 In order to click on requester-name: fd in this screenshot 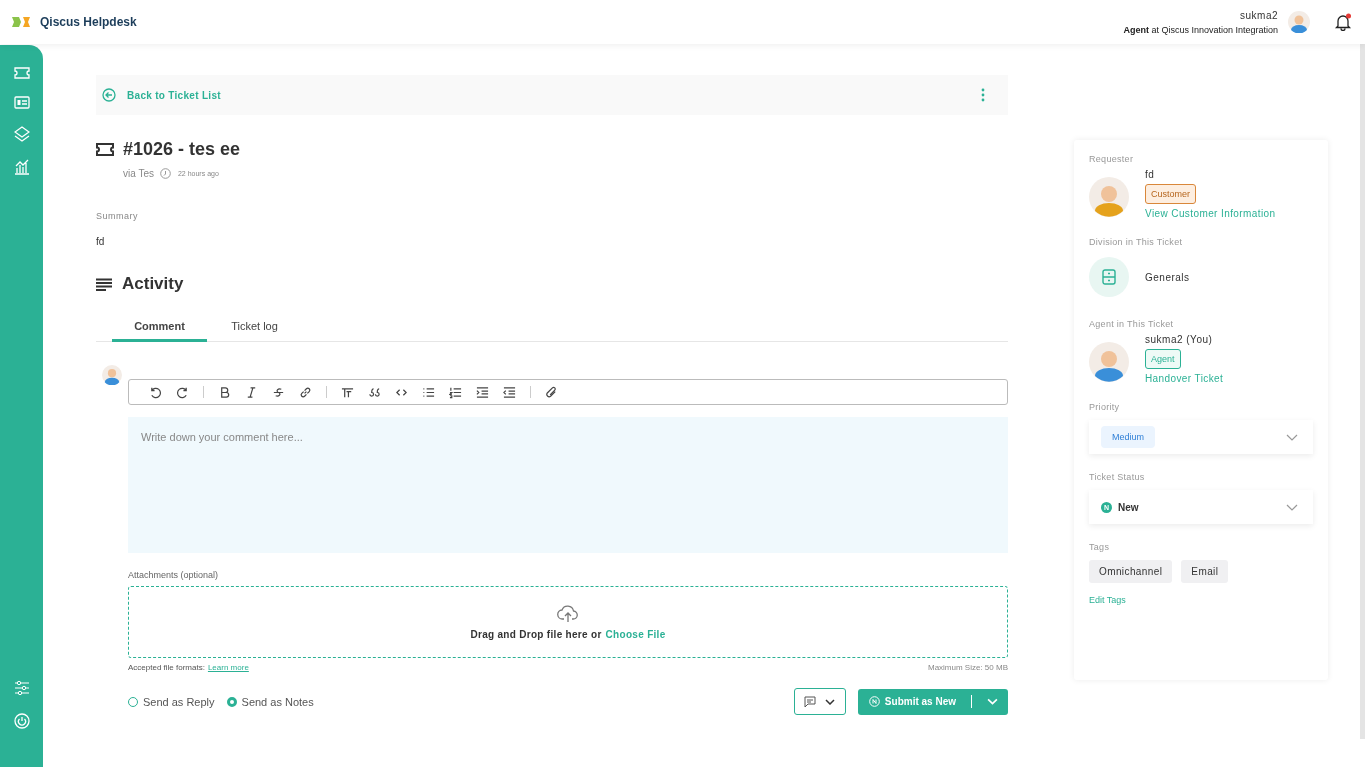, I will do `click(1150, 174)`.